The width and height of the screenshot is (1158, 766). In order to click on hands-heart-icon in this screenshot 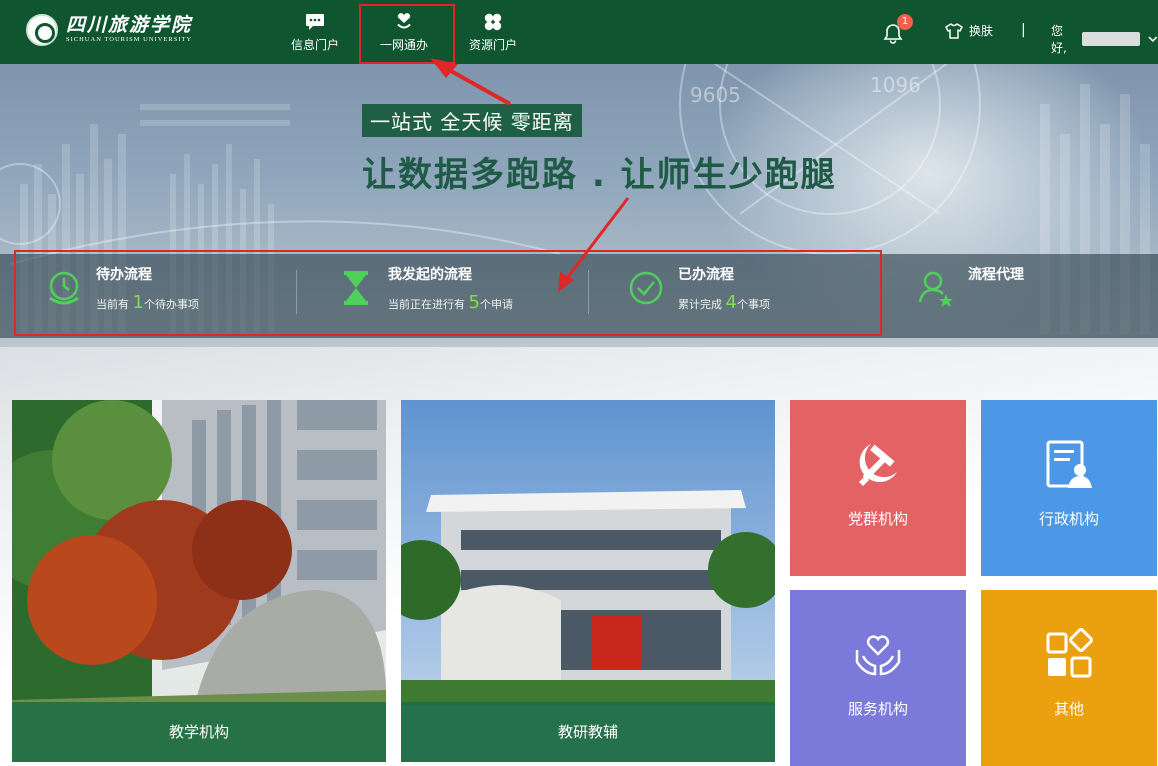, I will do `click(878, 654)`.